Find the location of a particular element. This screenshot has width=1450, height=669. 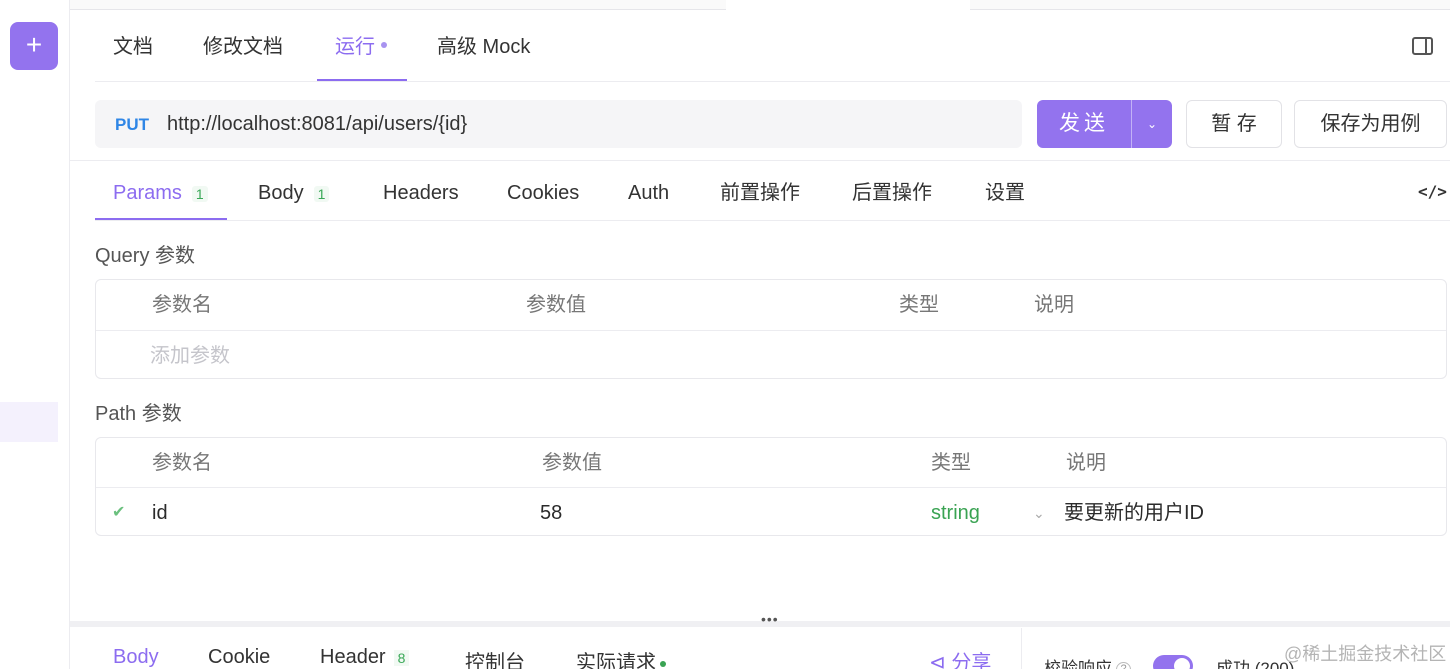

url-bar: PUT http://localhost:8081/api/users/{id} is located at coordinates (558, 124).